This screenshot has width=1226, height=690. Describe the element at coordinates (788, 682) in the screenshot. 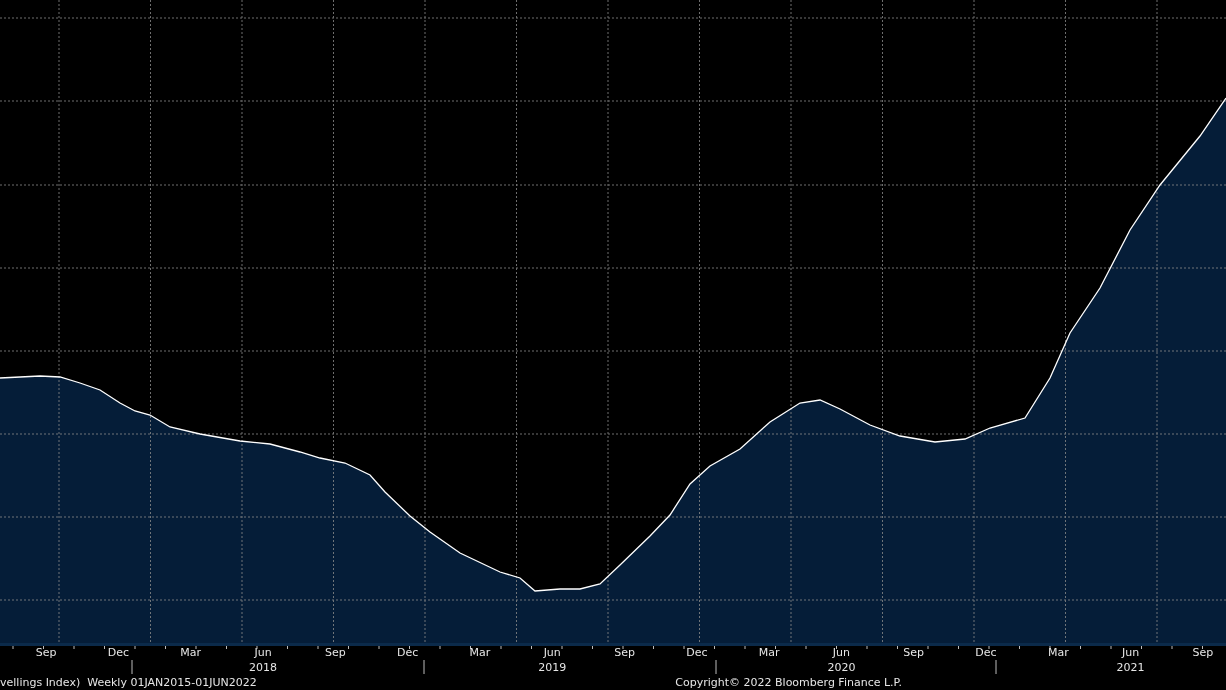

I see `copyright-text: Copyright© 2022 Bloomberg Finance L.P.` at that location.